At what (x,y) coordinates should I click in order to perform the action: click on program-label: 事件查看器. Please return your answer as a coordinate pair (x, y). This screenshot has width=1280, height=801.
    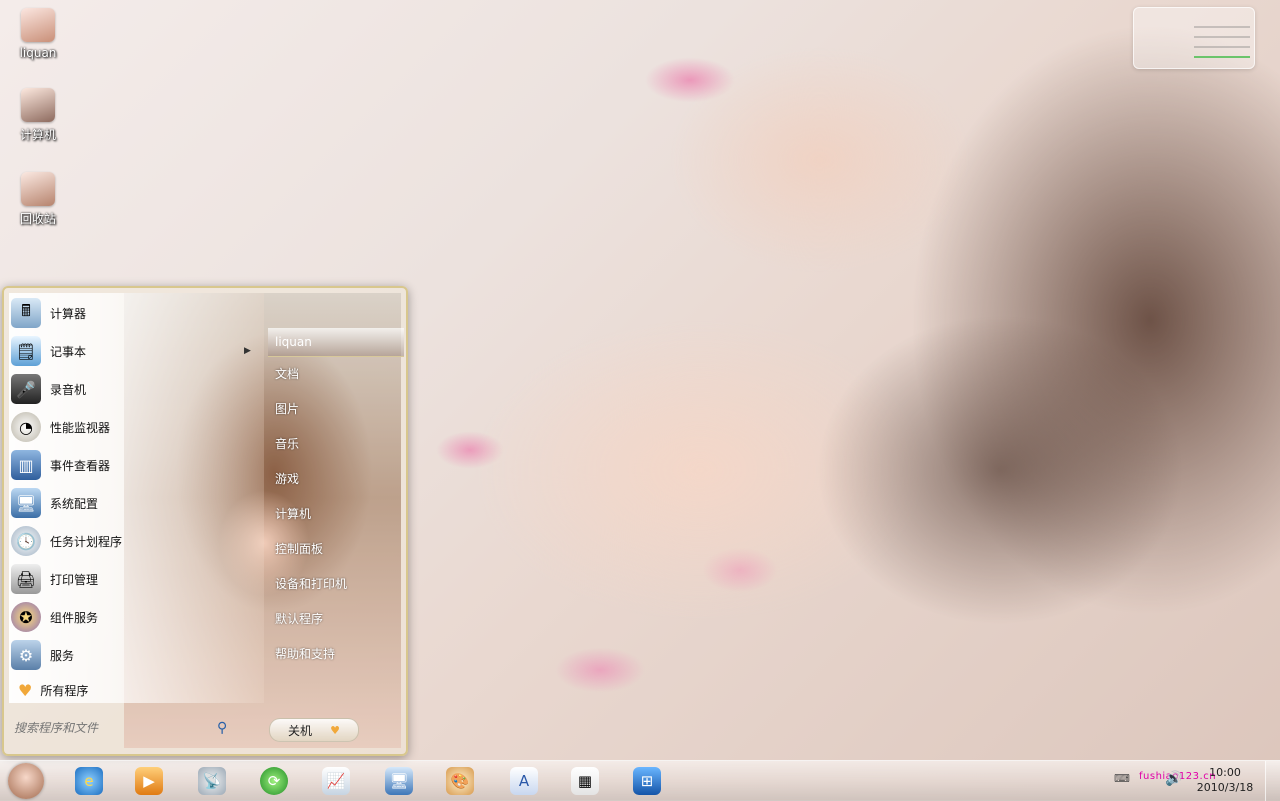
    Looking at the image, I should click on (80, 465).